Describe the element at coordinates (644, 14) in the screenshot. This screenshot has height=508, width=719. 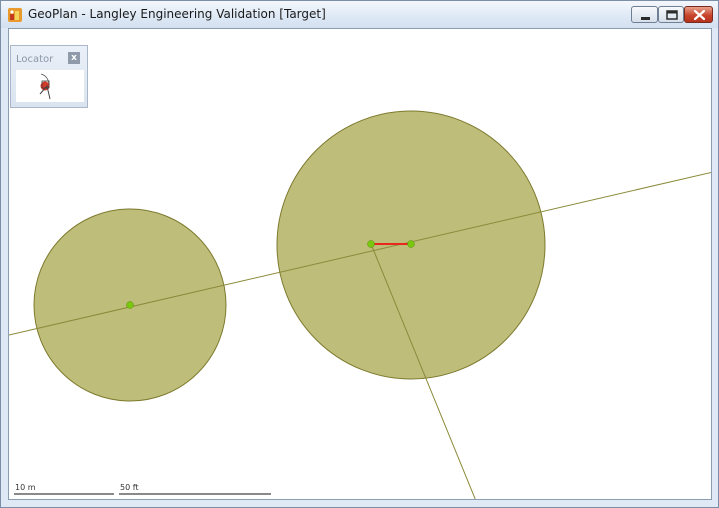
I see `minimize-button` at that location.